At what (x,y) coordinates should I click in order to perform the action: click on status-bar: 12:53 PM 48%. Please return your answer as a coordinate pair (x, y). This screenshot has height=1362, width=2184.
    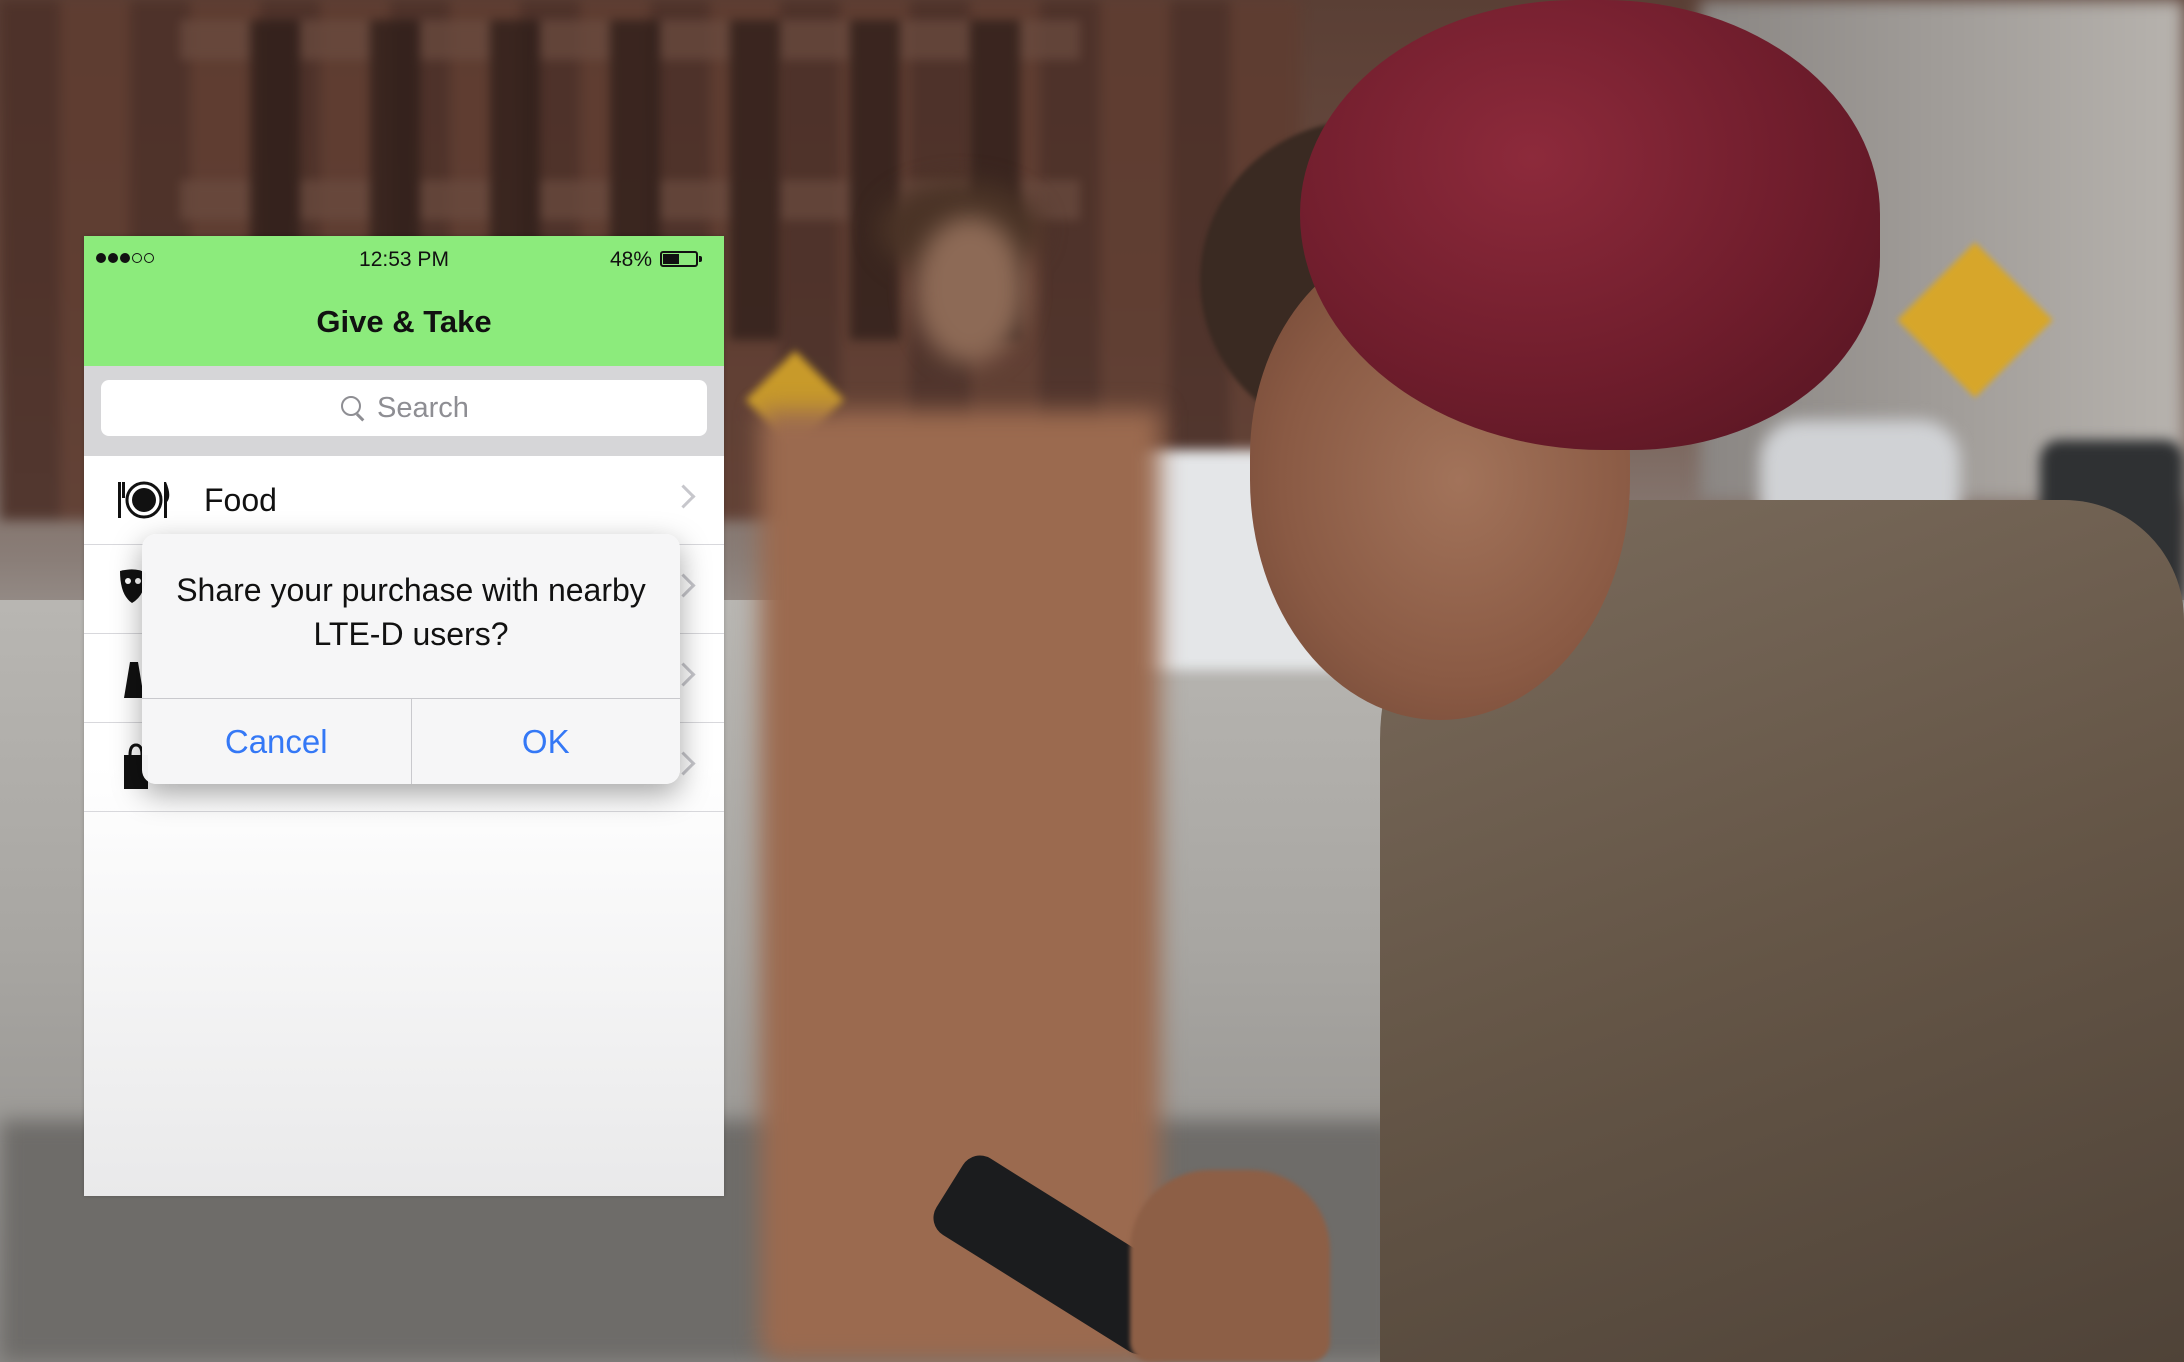
    Looking at the image, I should click on (404, 261).